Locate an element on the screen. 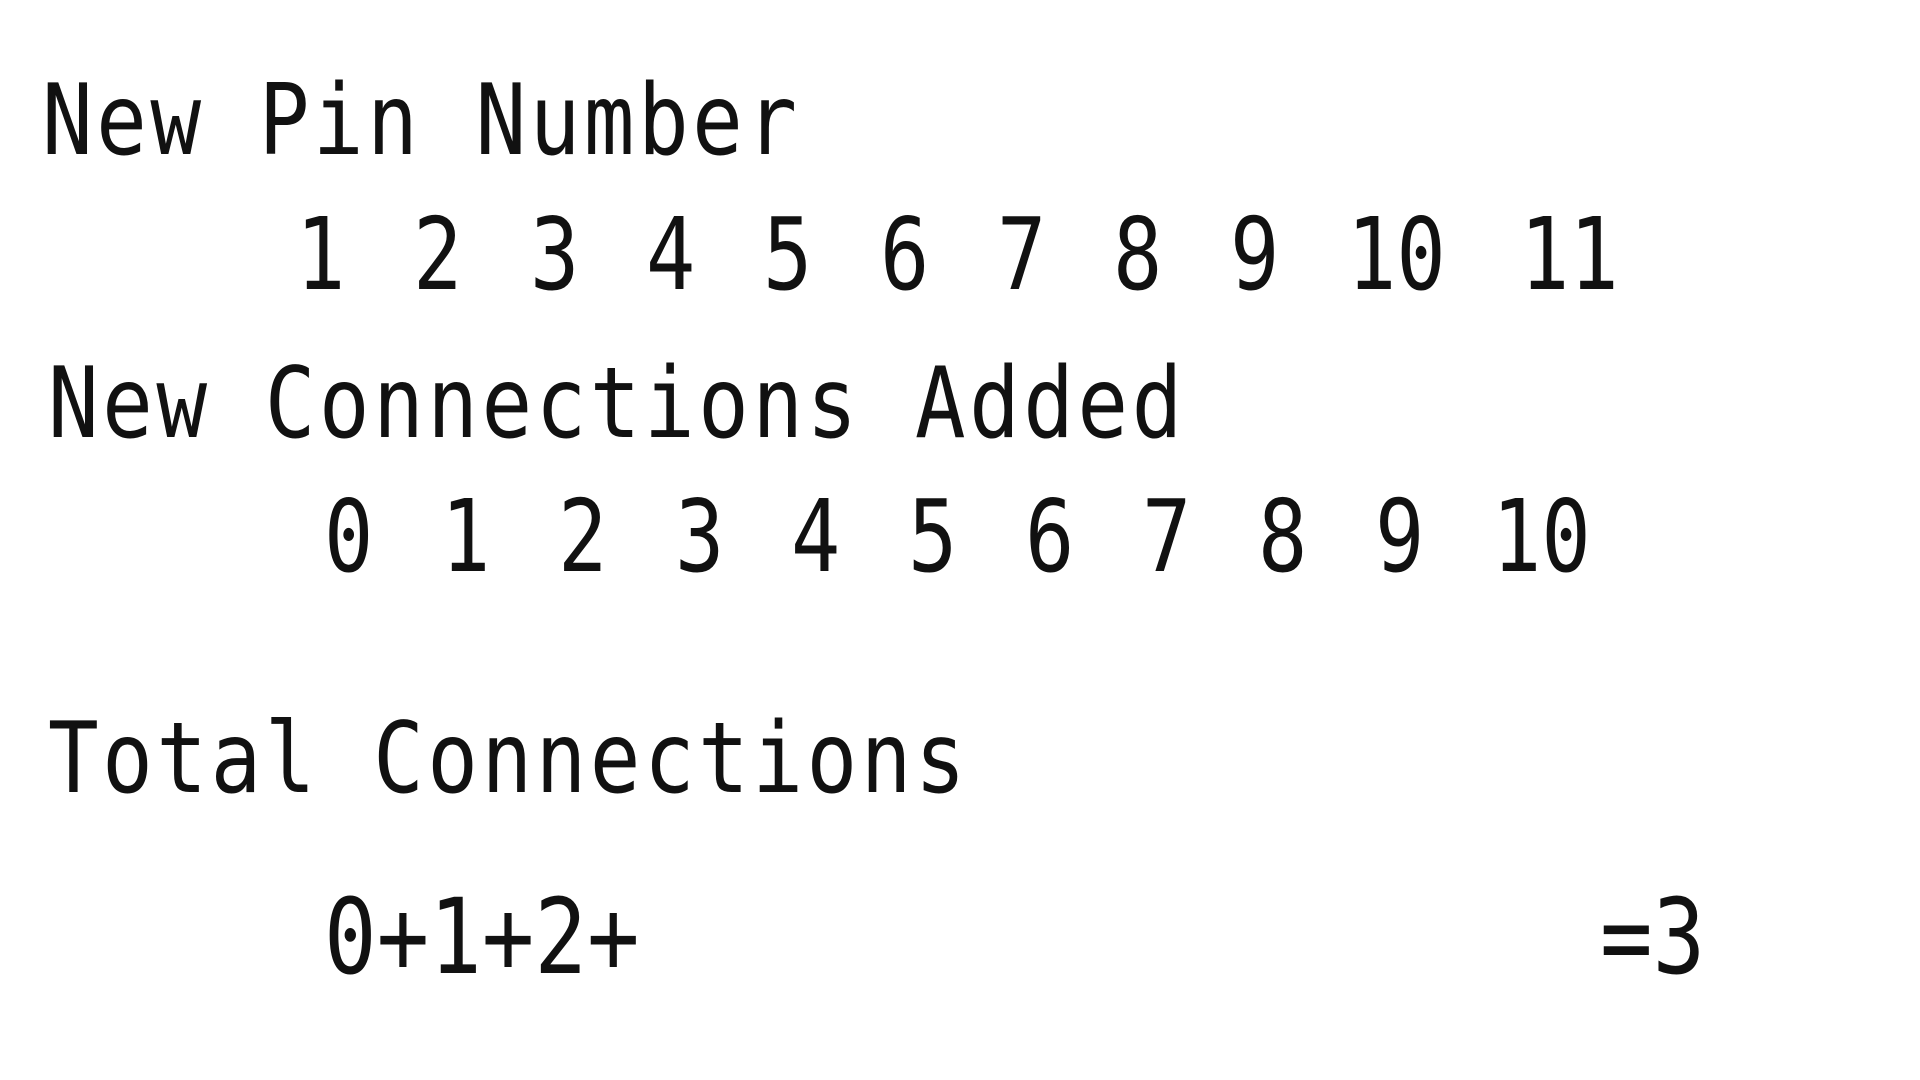 The height and width of the screenshot is (1080, 1920). pin-number-row: 1 2 3 4 5 6 7 8 9 10 11 is located at coordinates (960, 260).